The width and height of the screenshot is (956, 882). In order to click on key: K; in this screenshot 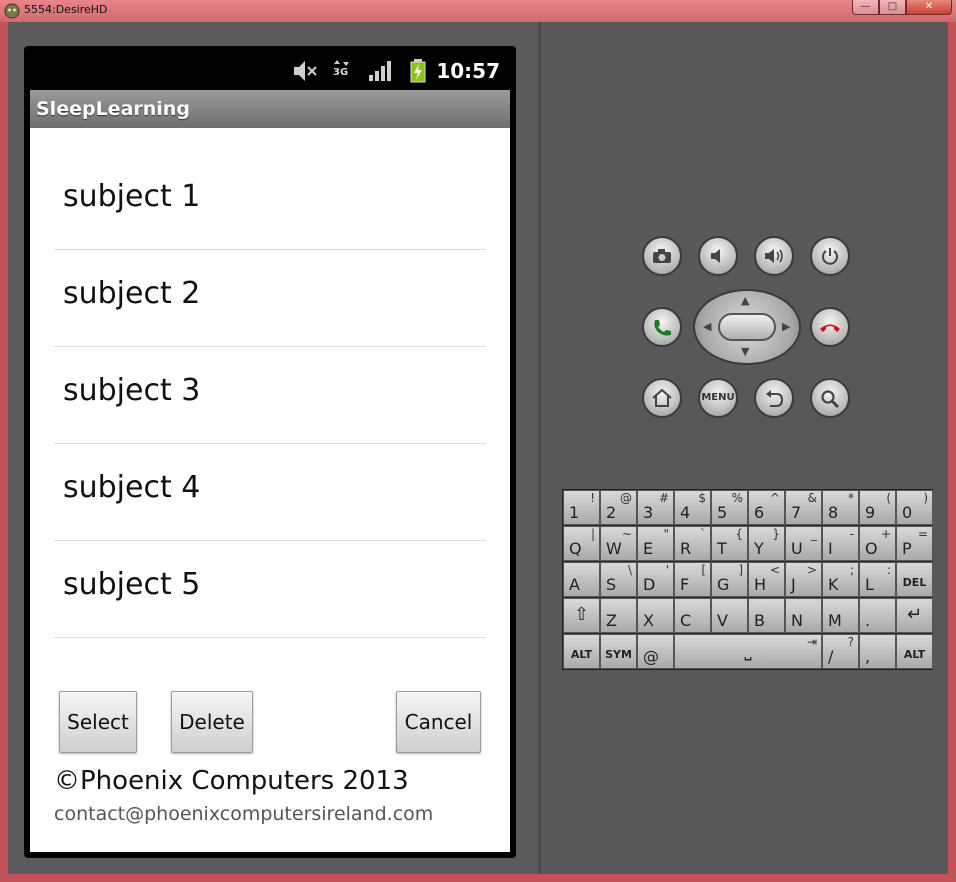, I will do `click(840, 579)`.